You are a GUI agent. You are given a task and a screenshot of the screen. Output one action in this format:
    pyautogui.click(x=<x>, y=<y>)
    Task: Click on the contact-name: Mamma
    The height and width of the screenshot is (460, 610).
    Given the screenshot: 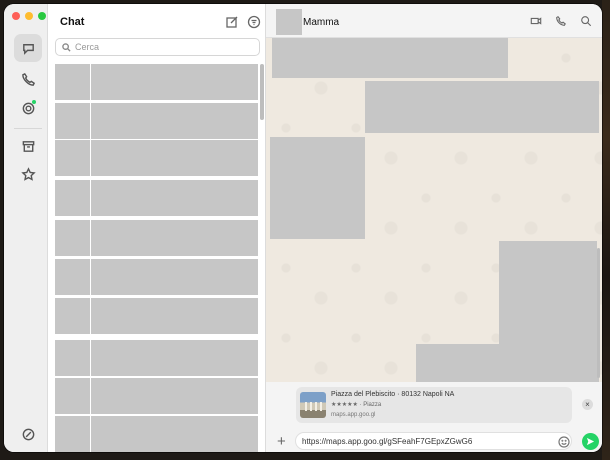 What is the action you would take?
    pyautogui.click(x=321, y=22)
    